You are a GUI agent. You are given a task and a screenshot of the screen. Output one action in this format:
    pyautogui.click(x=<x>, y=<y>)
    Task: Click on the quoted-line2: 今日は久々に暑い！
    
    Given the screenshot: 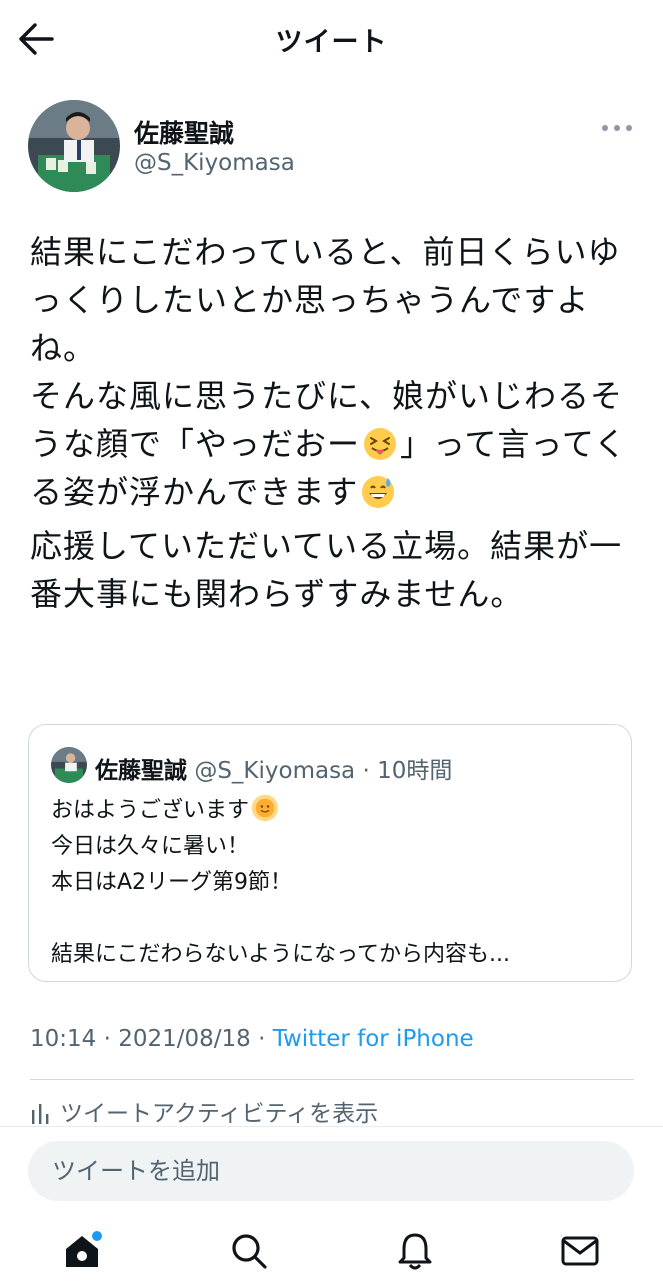 What is the action you would take?
    pyautogui.click(x=150, y=846)
    